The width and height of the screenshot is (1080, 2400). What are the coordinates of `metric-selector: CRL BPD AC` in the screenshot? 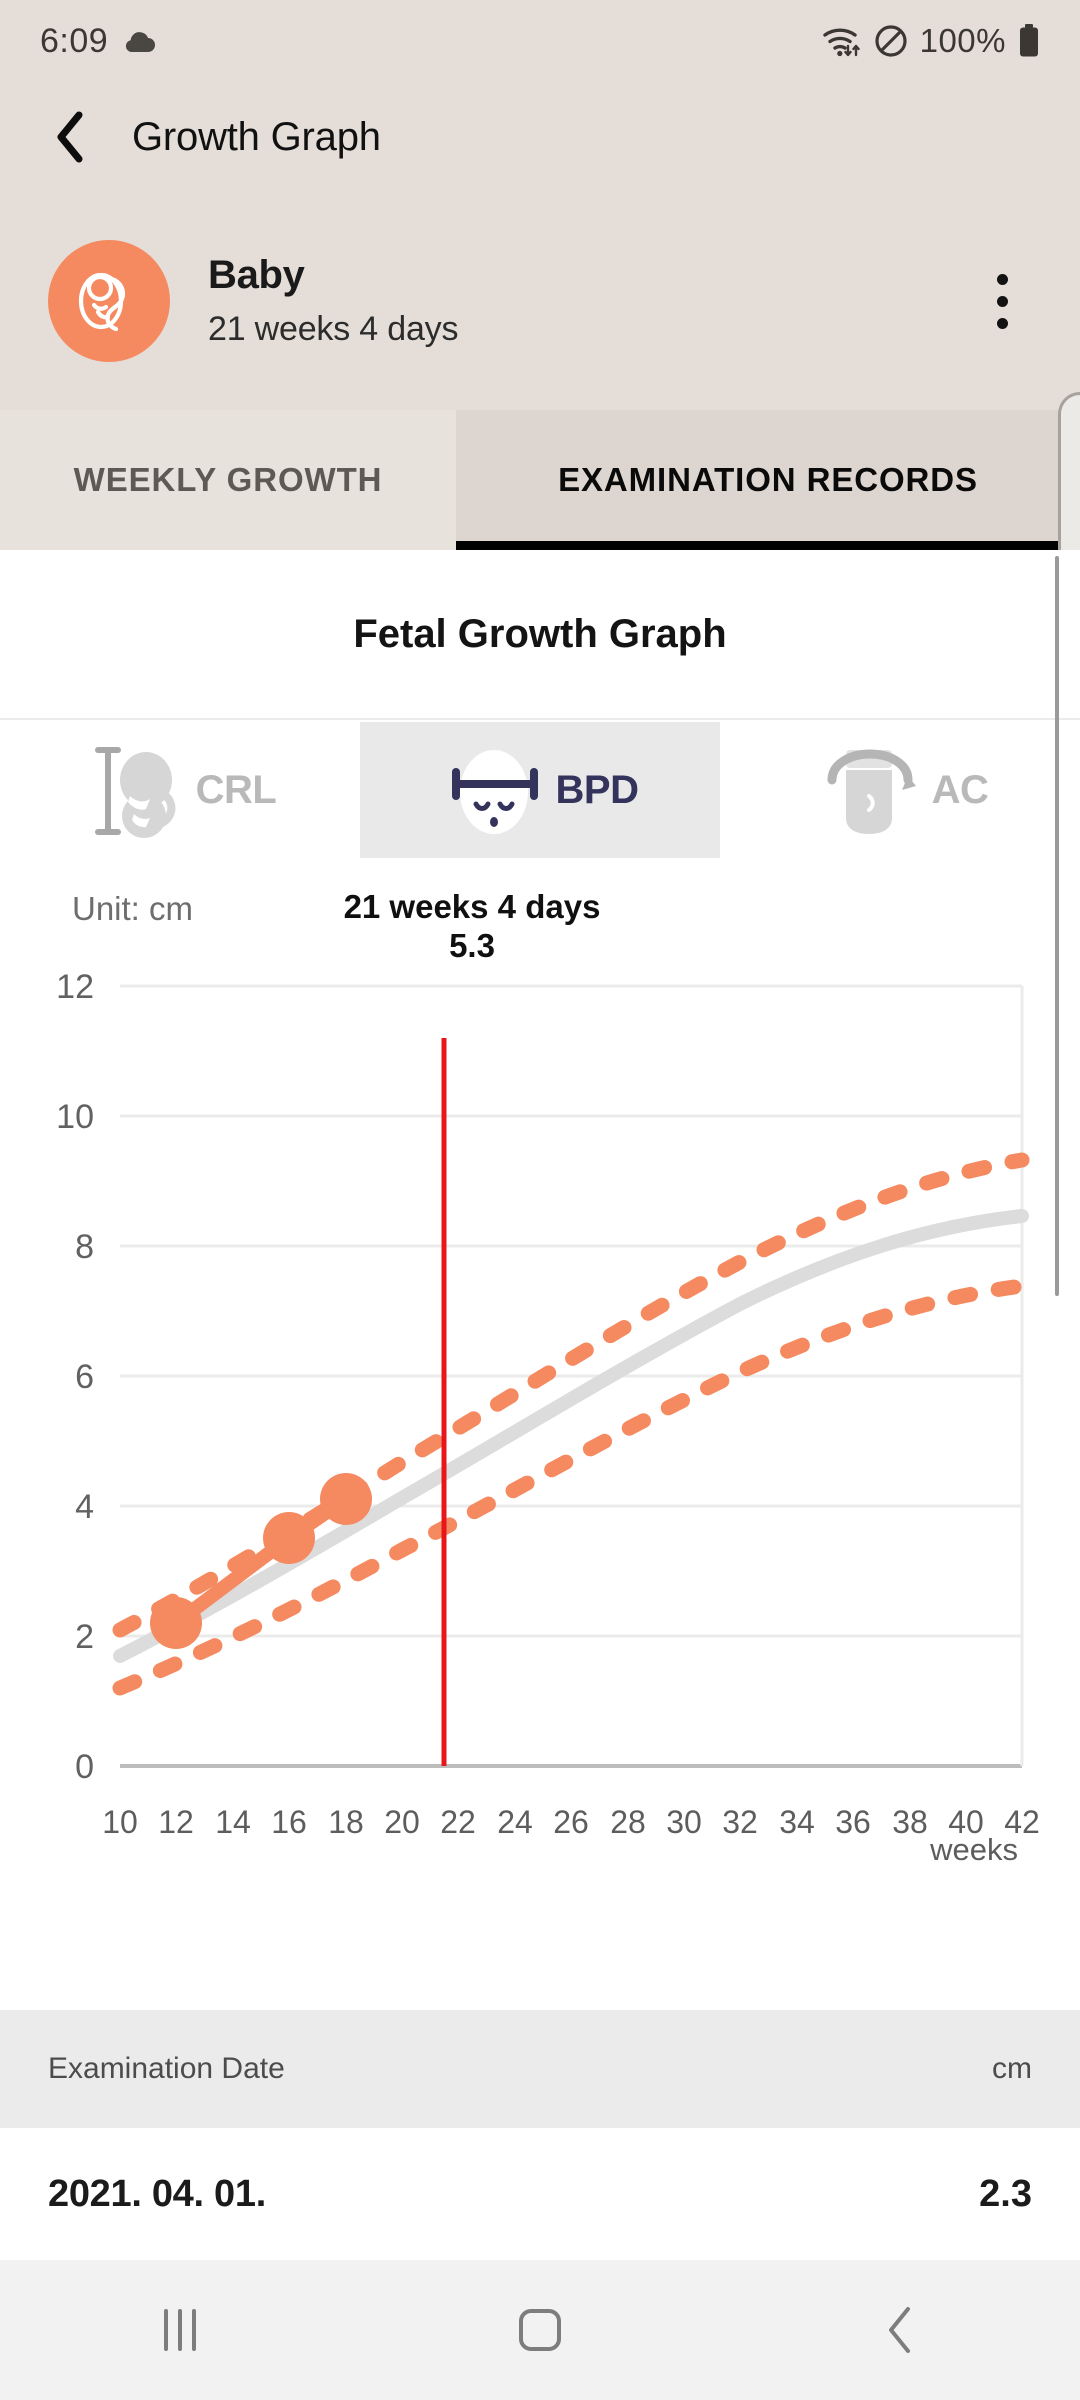 It's located at (540, 790).